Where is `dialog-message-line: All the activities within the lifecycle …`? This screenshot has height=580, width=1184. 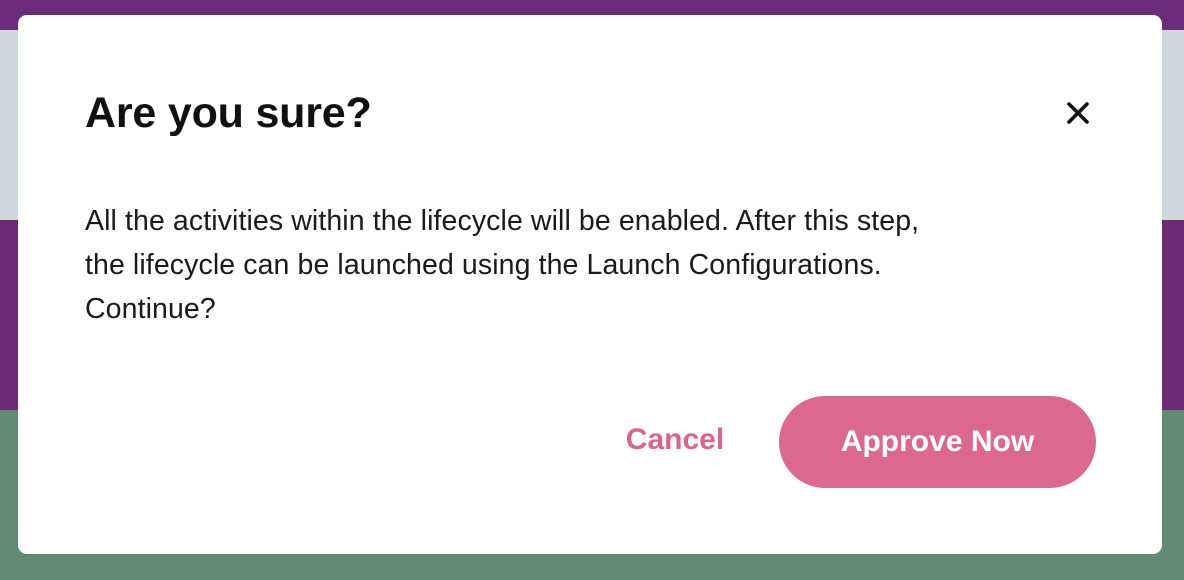
dialog-message-line: All the activities within the lifecycle … is located at coordinates (502, 221).